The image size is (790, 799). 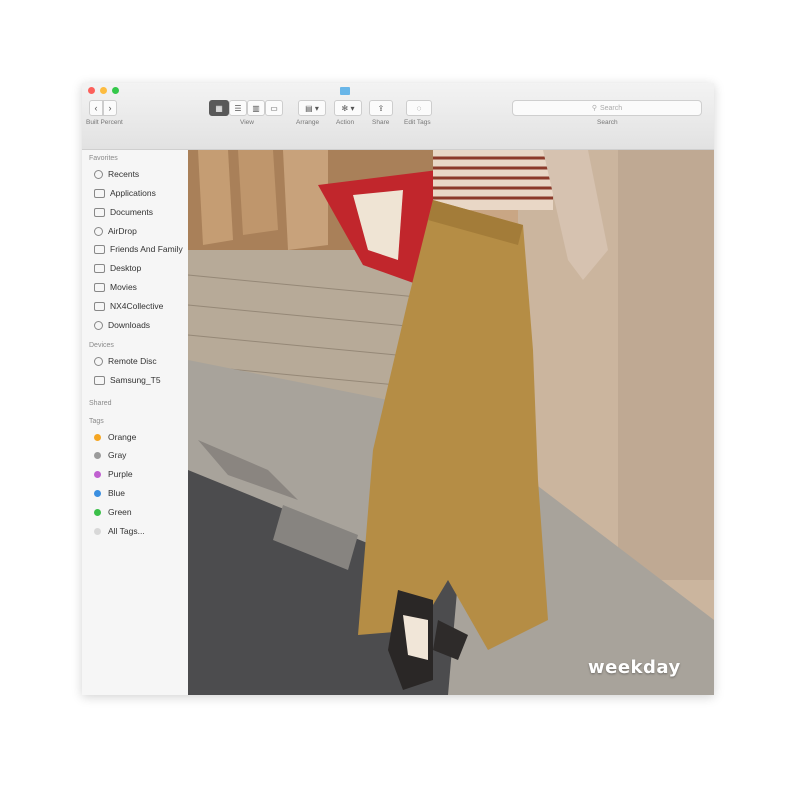 What do you see at coordinates (99, 380) in the screenshot?
I see `drive-icon` at bounding box center [99, 380].